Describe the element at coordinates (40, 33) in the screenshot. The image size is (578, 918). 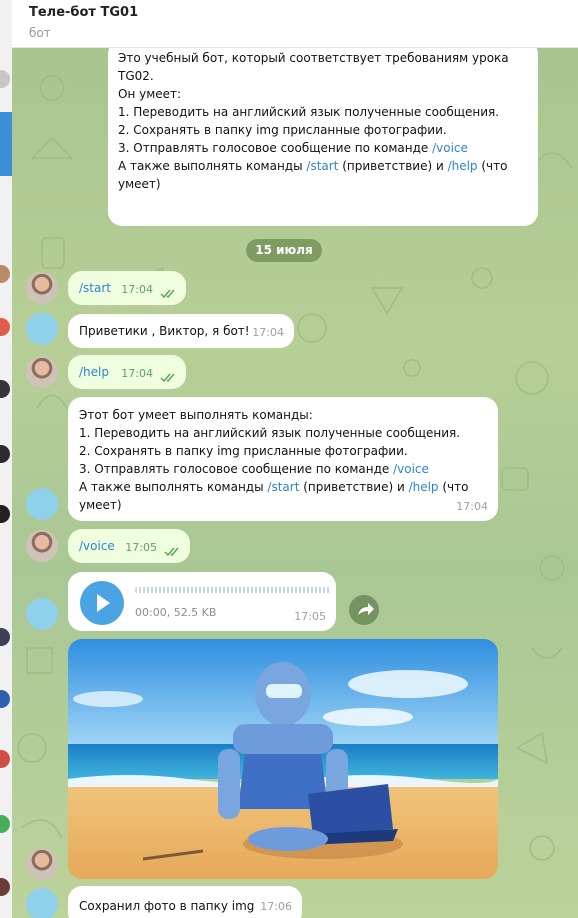
I see `chat-subtitle: бот` at that location.